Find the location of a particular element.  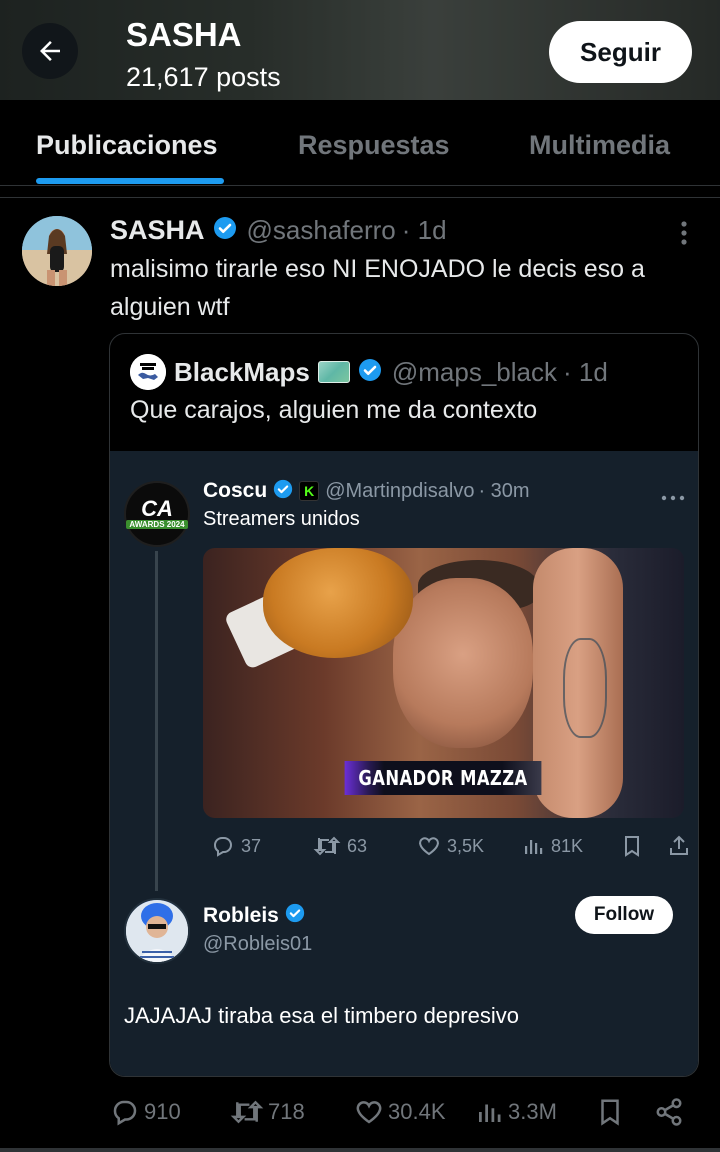

profile-tabs: Publicaciones Respuestas Multimedia is located at coordinates (360, 143).